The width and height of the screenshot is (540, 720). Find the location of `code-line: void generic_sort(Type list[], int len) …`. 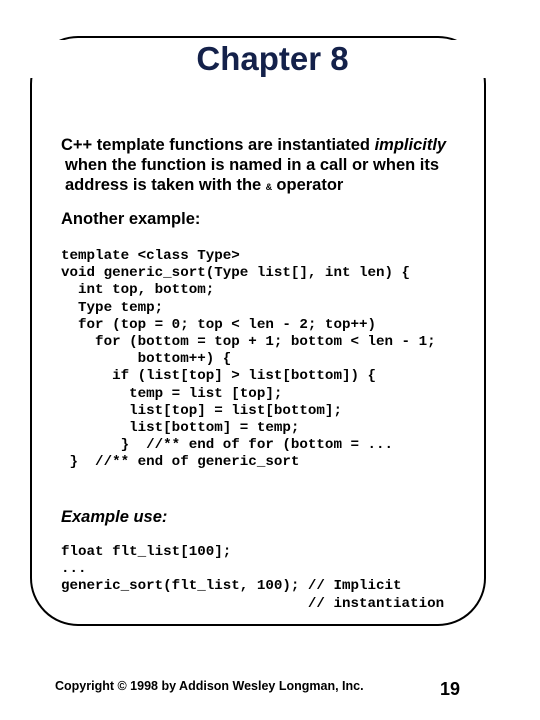

code-line: void generic_sort(Type list[], int len) … is located at coordinates (236, 273).